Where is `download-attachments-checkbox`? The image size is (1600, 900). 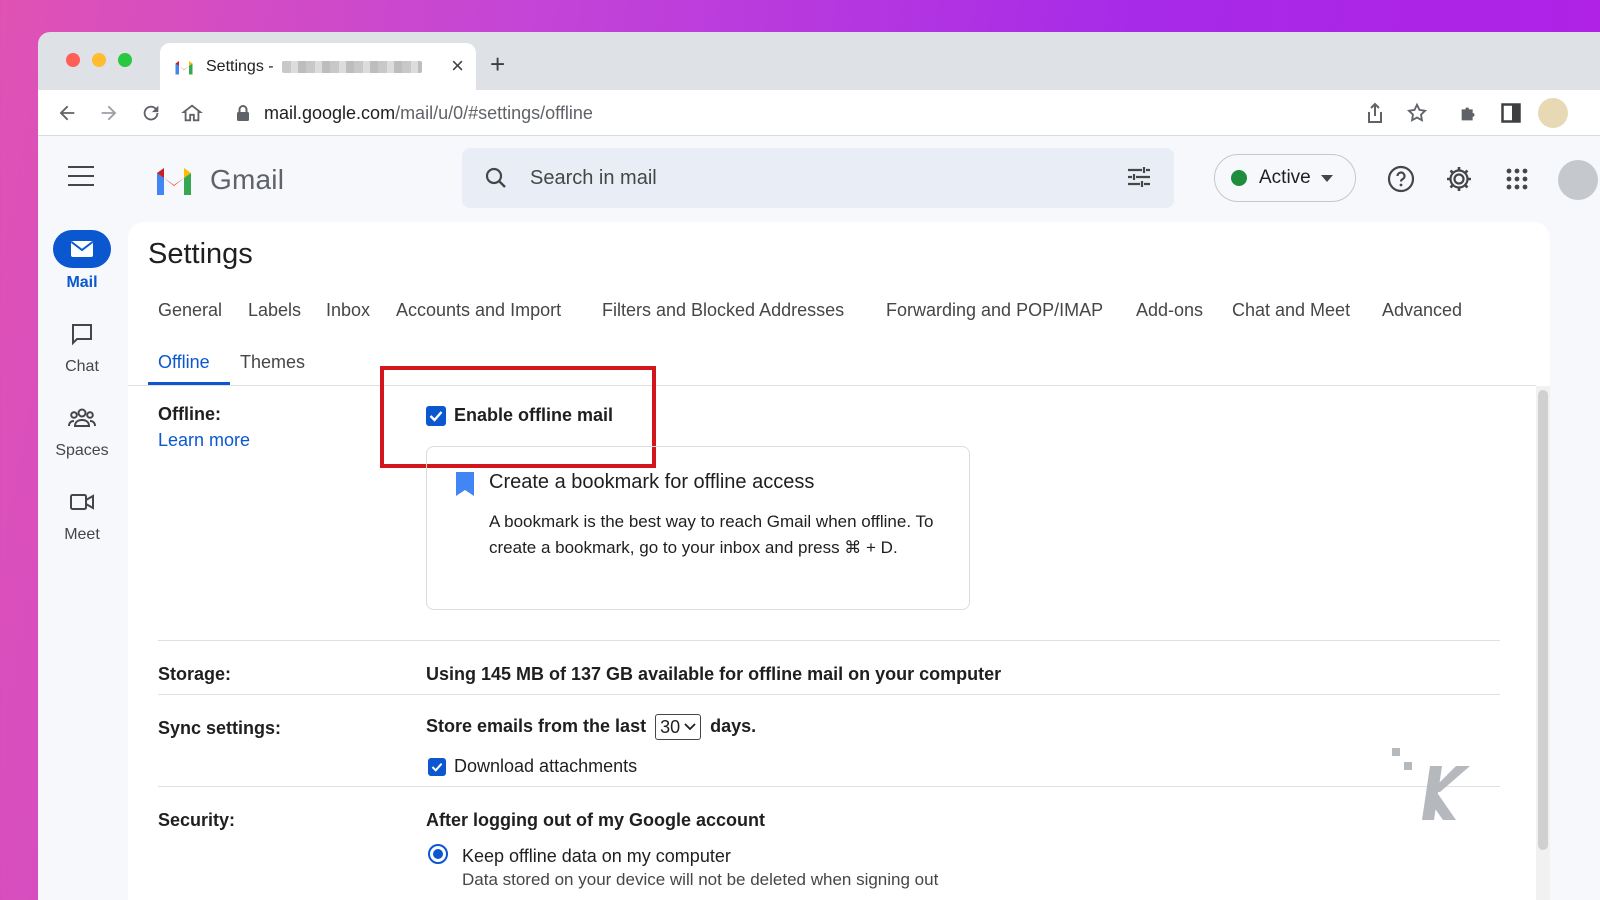
download-attachments-checkbox is located at coordinates (437, 767).